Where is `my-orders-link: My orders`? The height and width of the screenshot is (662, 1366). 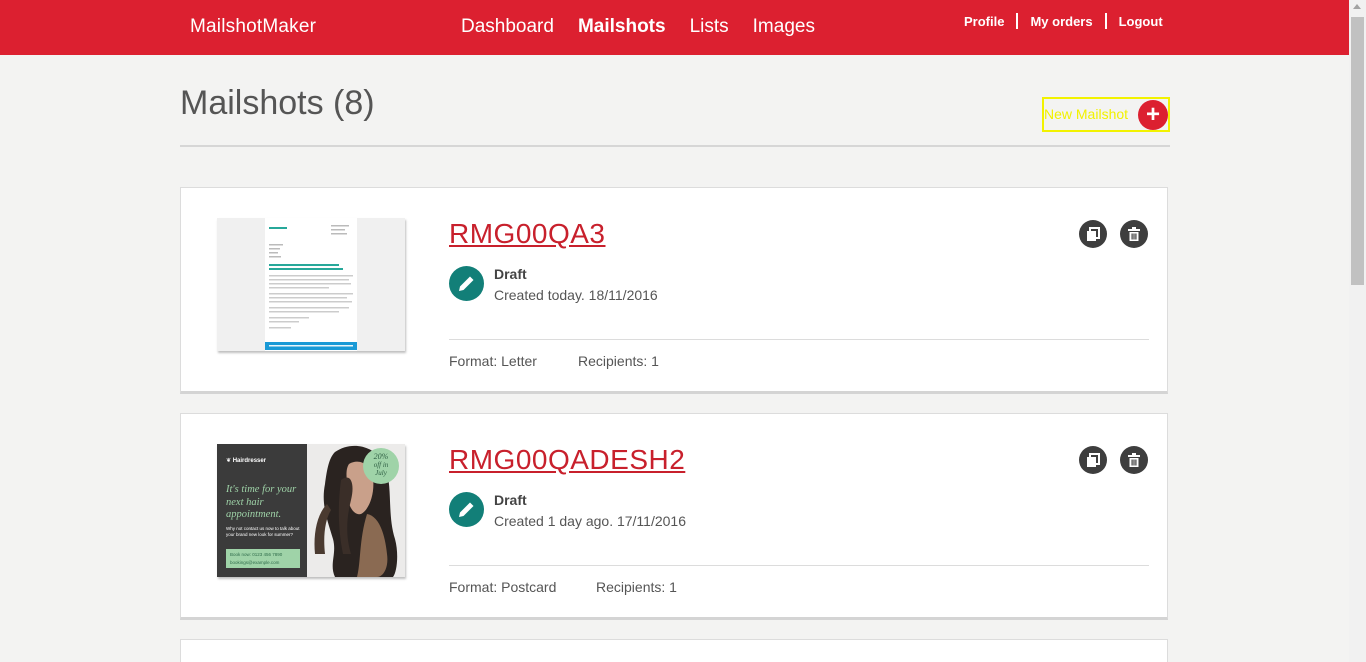 my-orders-link: My orders is located at coordinates (1061, 21).